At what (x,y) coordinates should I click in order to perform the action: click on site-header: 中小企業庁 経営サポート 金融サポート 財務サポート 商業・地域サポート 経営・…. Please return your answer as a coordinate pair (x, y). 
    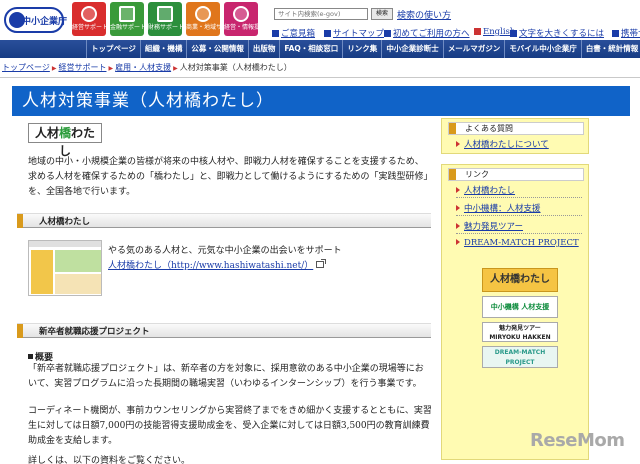
    Looking at the image, I should click on (320, 20).